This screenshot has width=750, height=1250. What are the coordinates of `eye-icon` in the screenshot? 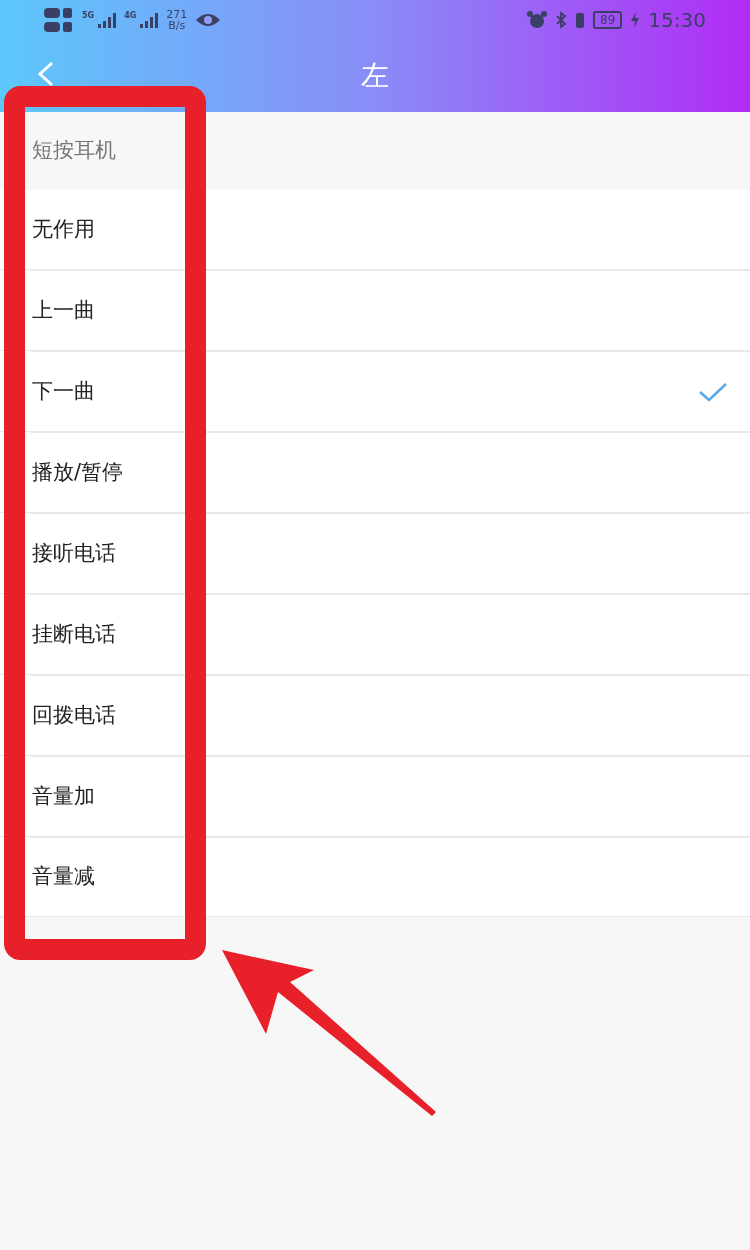 It's located at (208, 20).